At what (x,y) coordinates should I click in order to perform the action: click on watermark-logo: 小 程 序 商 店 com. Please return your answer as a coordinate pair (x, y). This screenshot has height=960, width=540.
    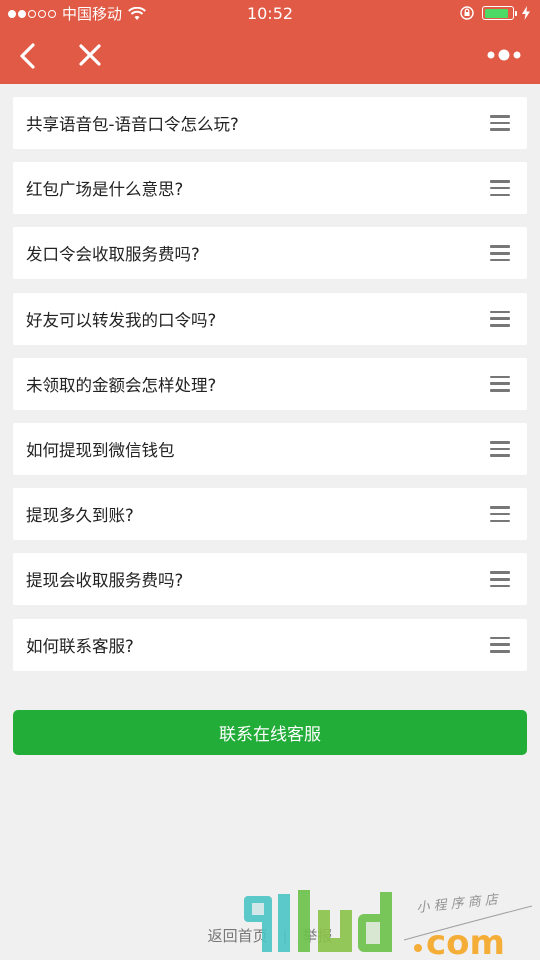
    Looking at the image, I should click on (388, 925).